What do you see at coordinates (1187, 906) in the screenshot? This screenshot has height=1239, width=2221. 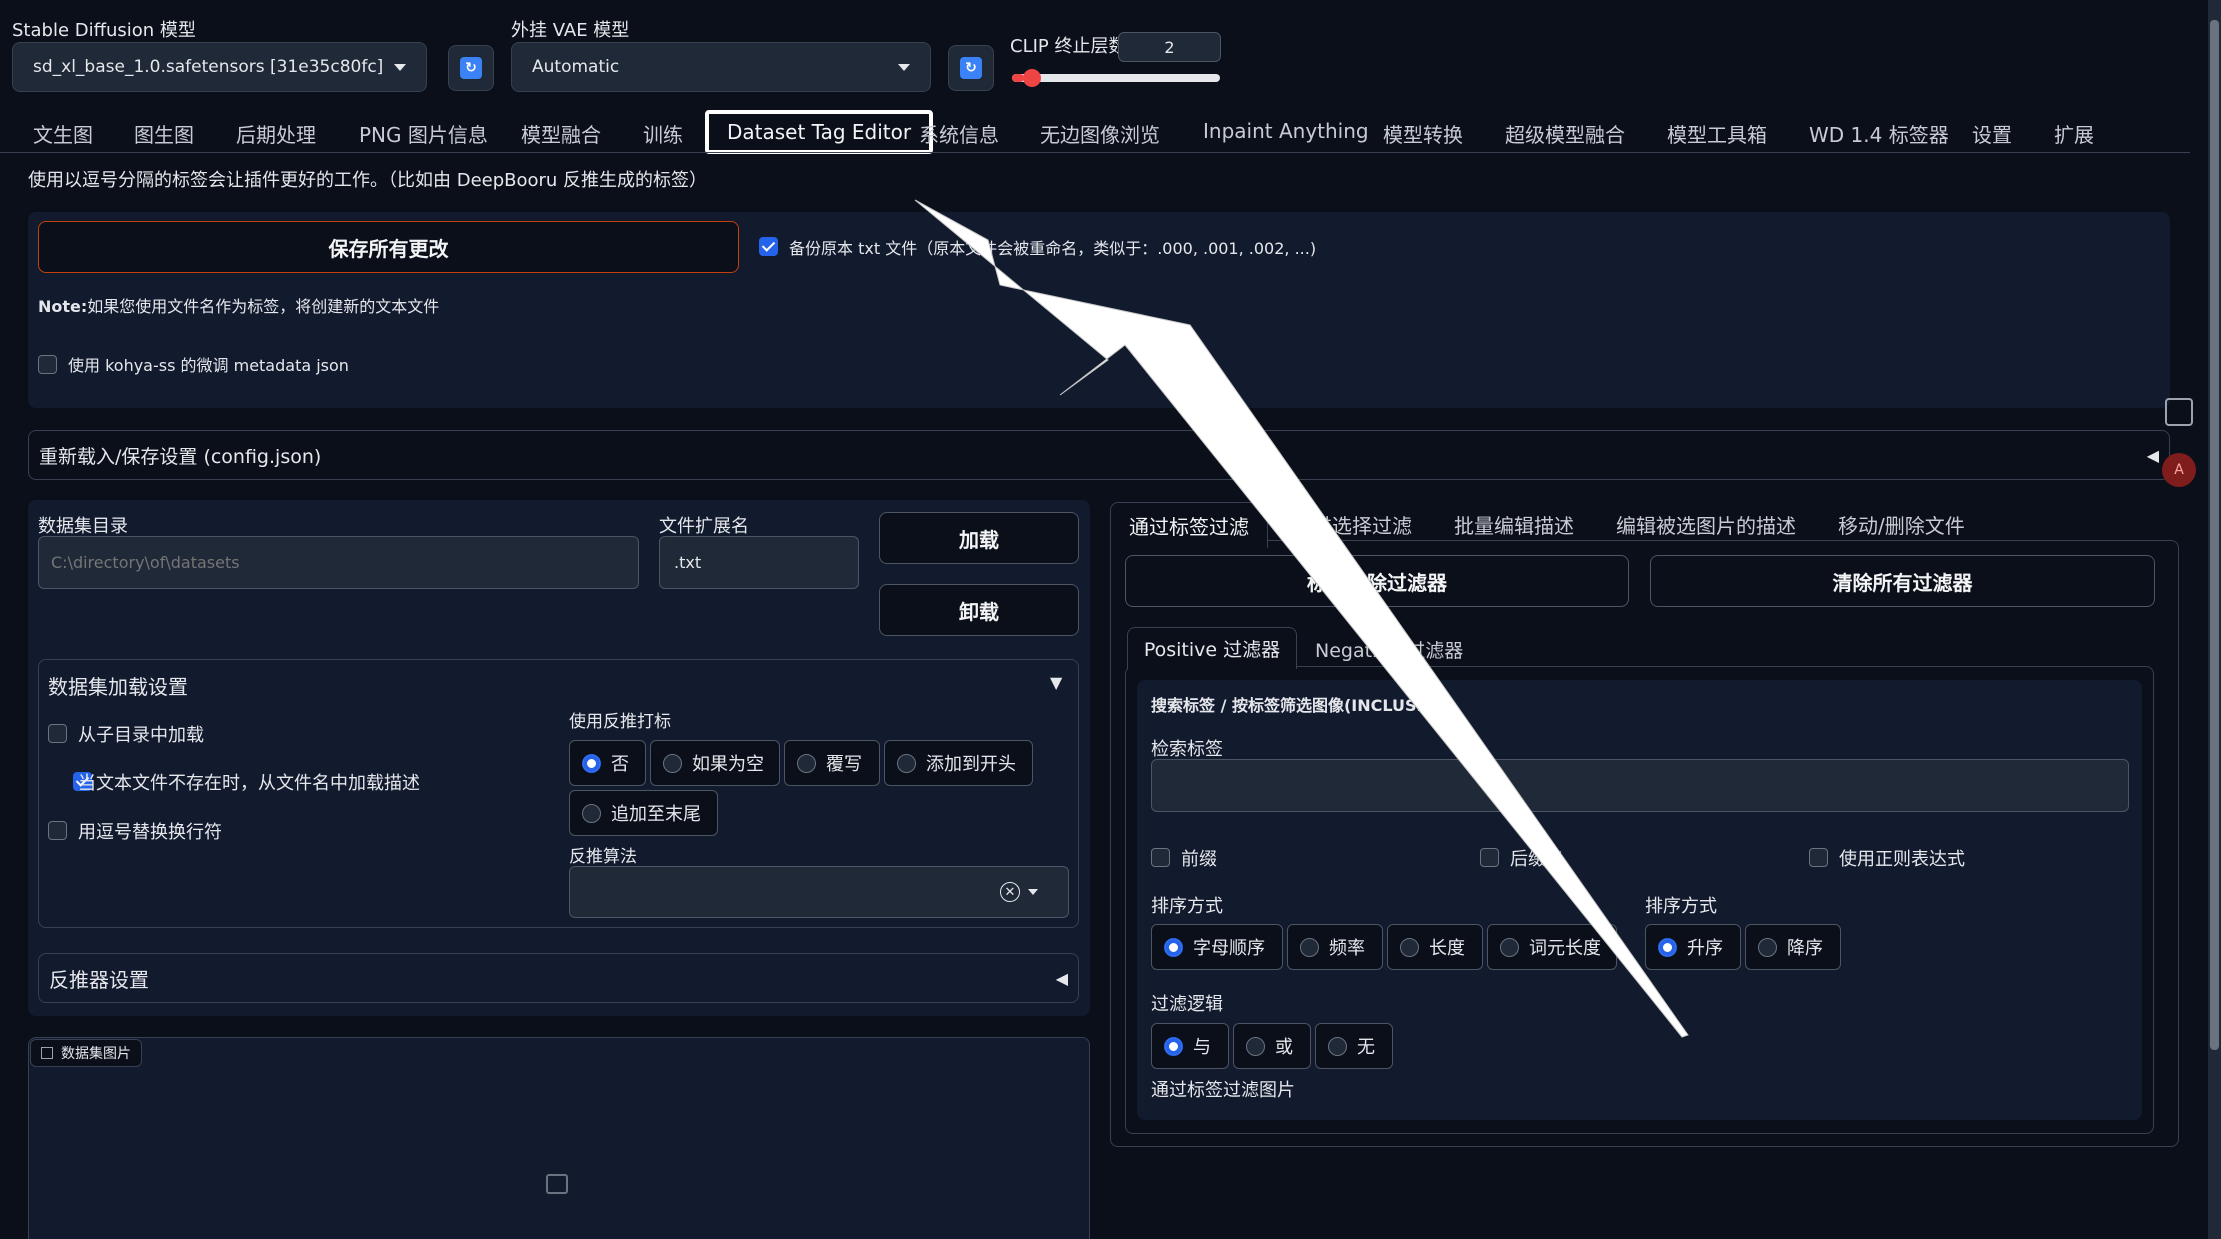 I see `sort-label: 排序方式` at bounding box center [1187, 906].